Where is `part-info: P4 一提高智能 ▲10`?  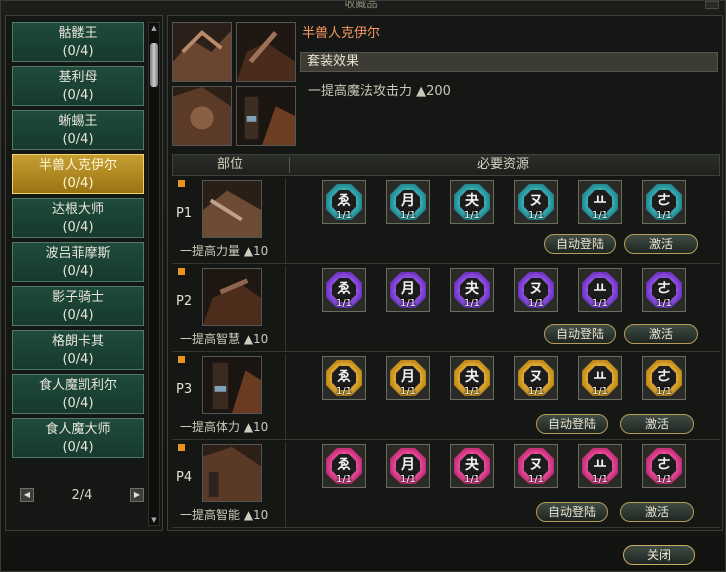 part-info: P4 一提高智能 ▲10 is located at coordinates (229, 485).